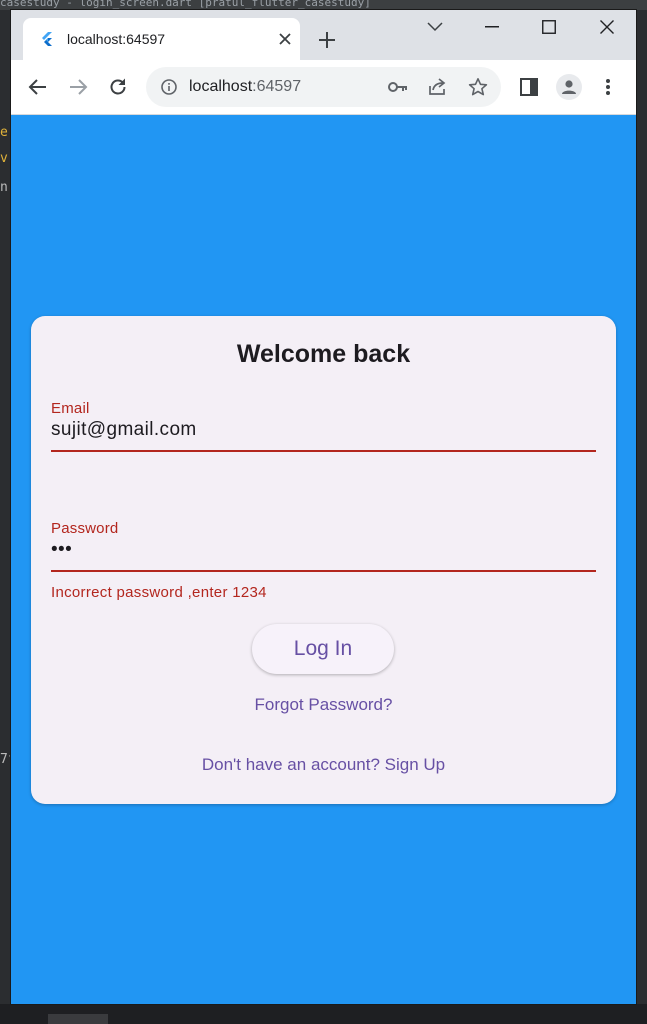 The height and width of the screenshot is (1024, 647). I want to click on side-panel-icon, so click(529, 87).